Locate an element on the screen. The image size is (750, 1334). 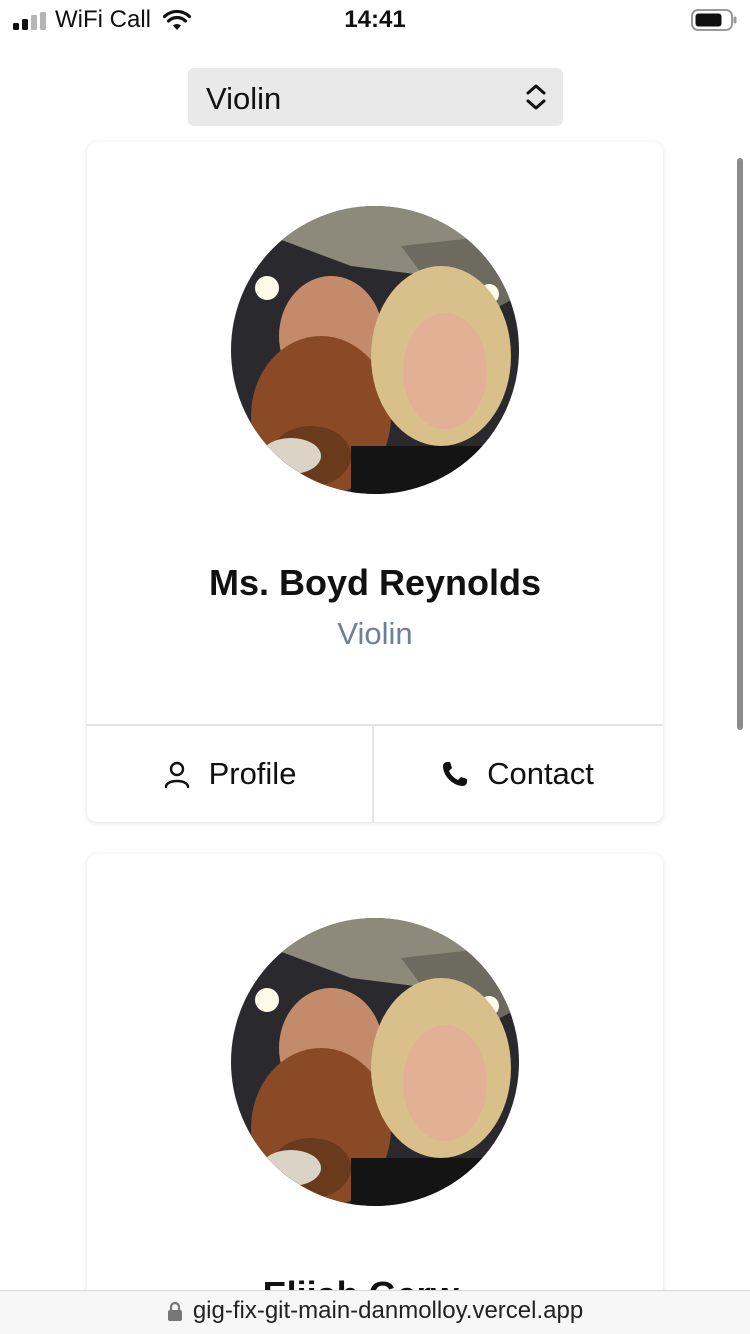
contact-button: Contact is located at coordinates (517, 774).